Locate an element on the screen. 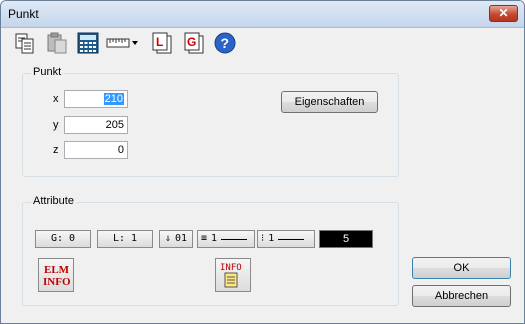 The width and height of the screenshot is (525, 324). title-bar: Punkt ✕ is located at coordinates (262, 14).